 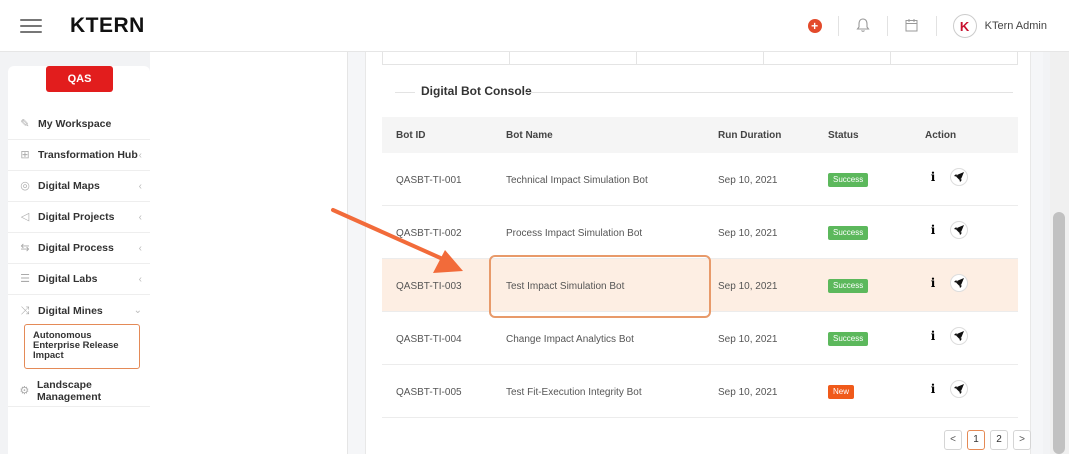 I want to click on gear-icon: ⚙, so click(x=24, y=391).